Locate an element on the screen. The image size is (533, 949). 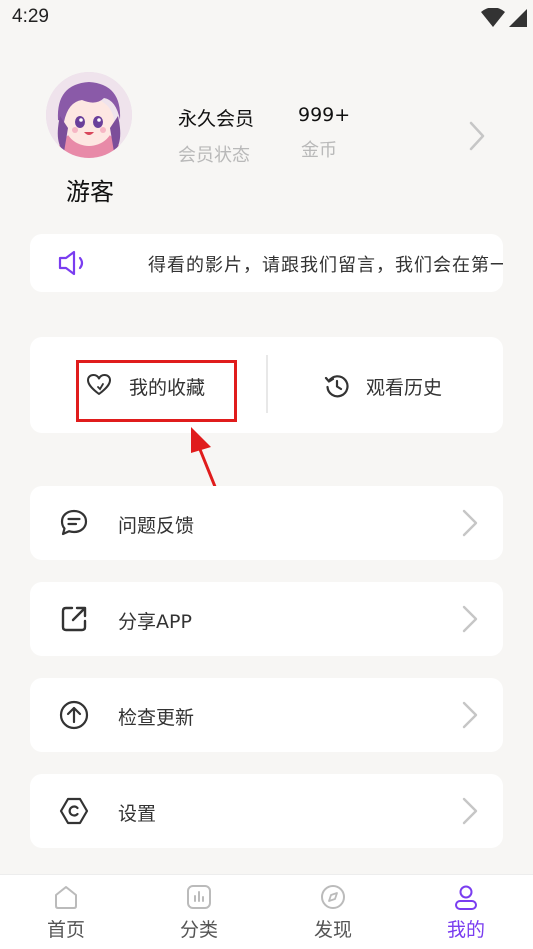
update-icon is located at coordinates (74, 715).